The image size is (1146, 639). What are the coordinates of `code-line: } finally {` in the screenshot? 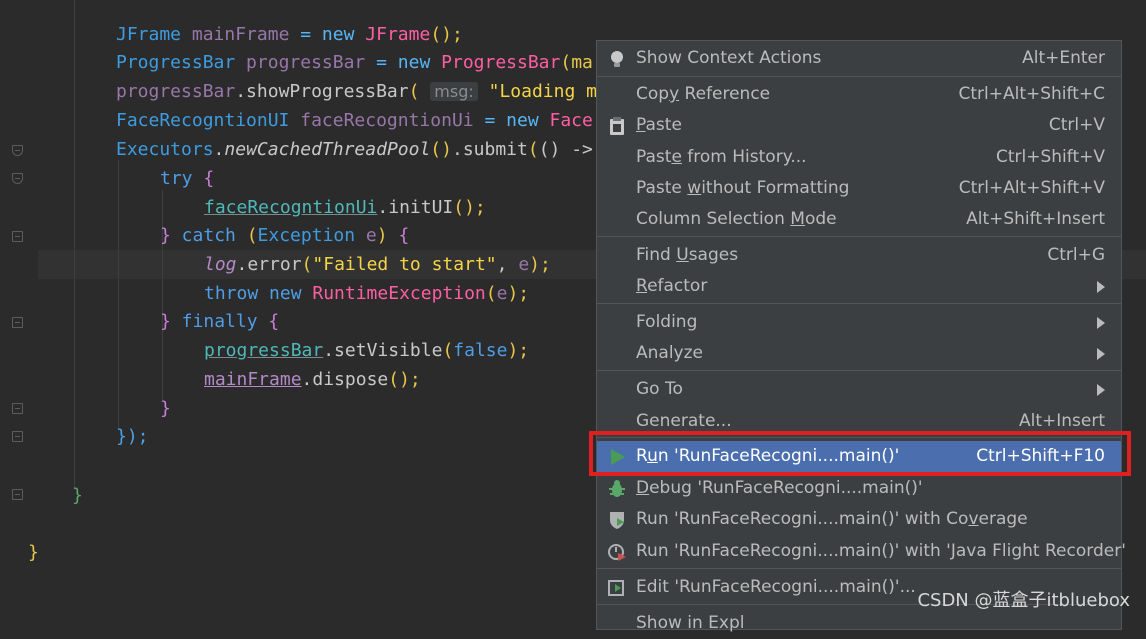 It's located at (219, 321).